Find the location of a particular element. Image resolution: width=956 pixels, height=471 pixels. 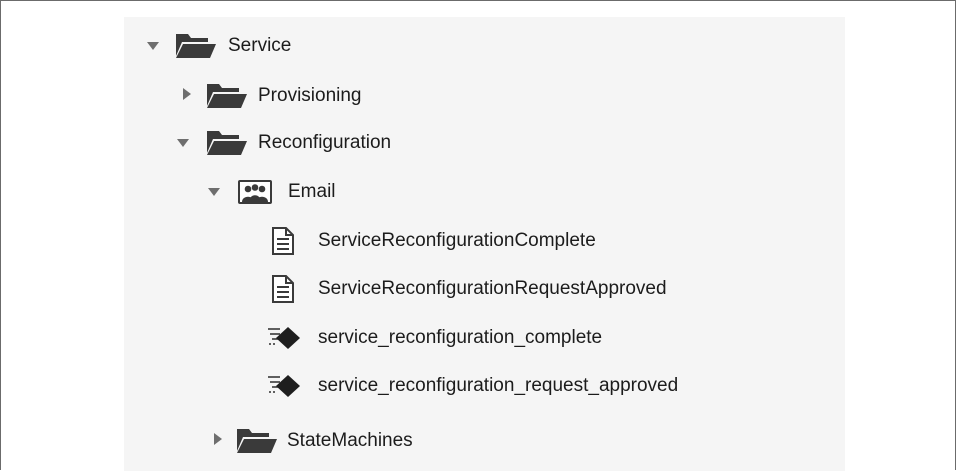

tree-node-statemachines: StateMachines is located at coordinates (424, 441).